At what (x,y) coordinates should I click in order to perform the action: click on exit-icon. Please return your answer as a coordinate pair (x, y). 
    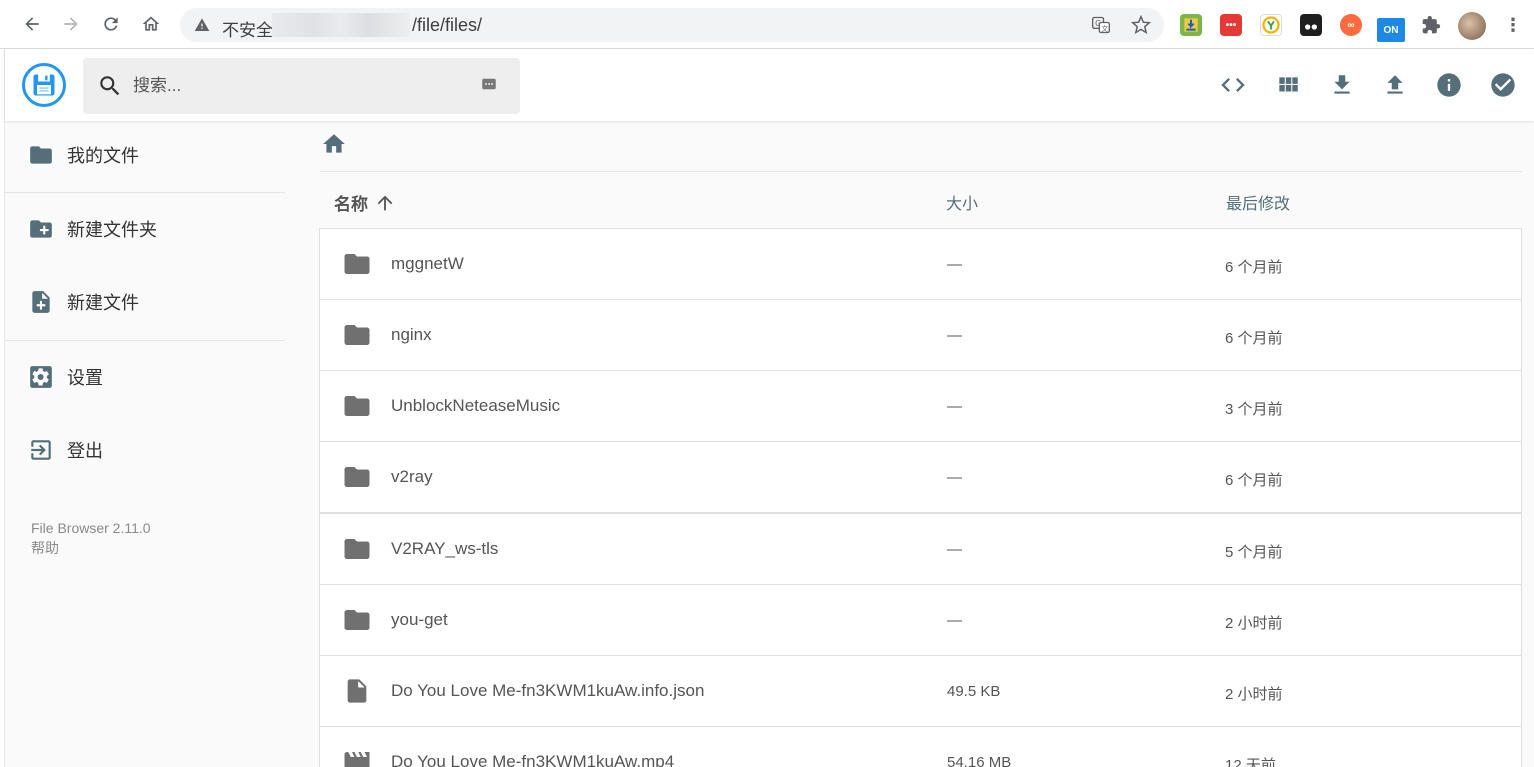
    Looking at the image, I should click on (41, 450).